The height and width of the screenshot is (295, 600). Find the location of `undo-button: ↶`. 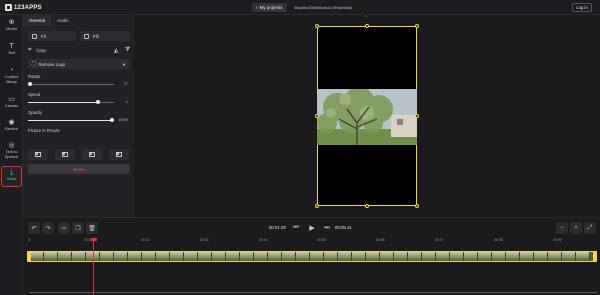

undo-button: ↶ is located at coordinates (34, 228).